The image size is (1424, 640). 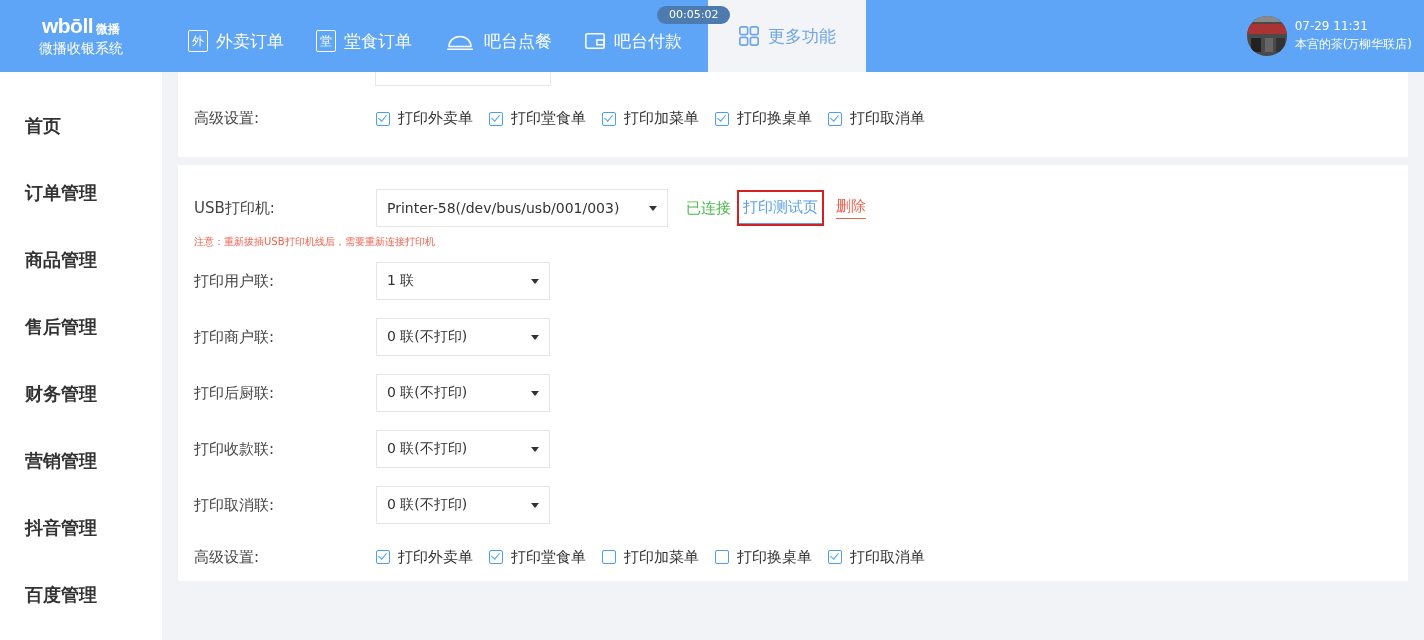 What do you see at coordinates (198, 41) in the screenshot?
I see `clipboard-icon: 外` at bounding box center [198, 41].